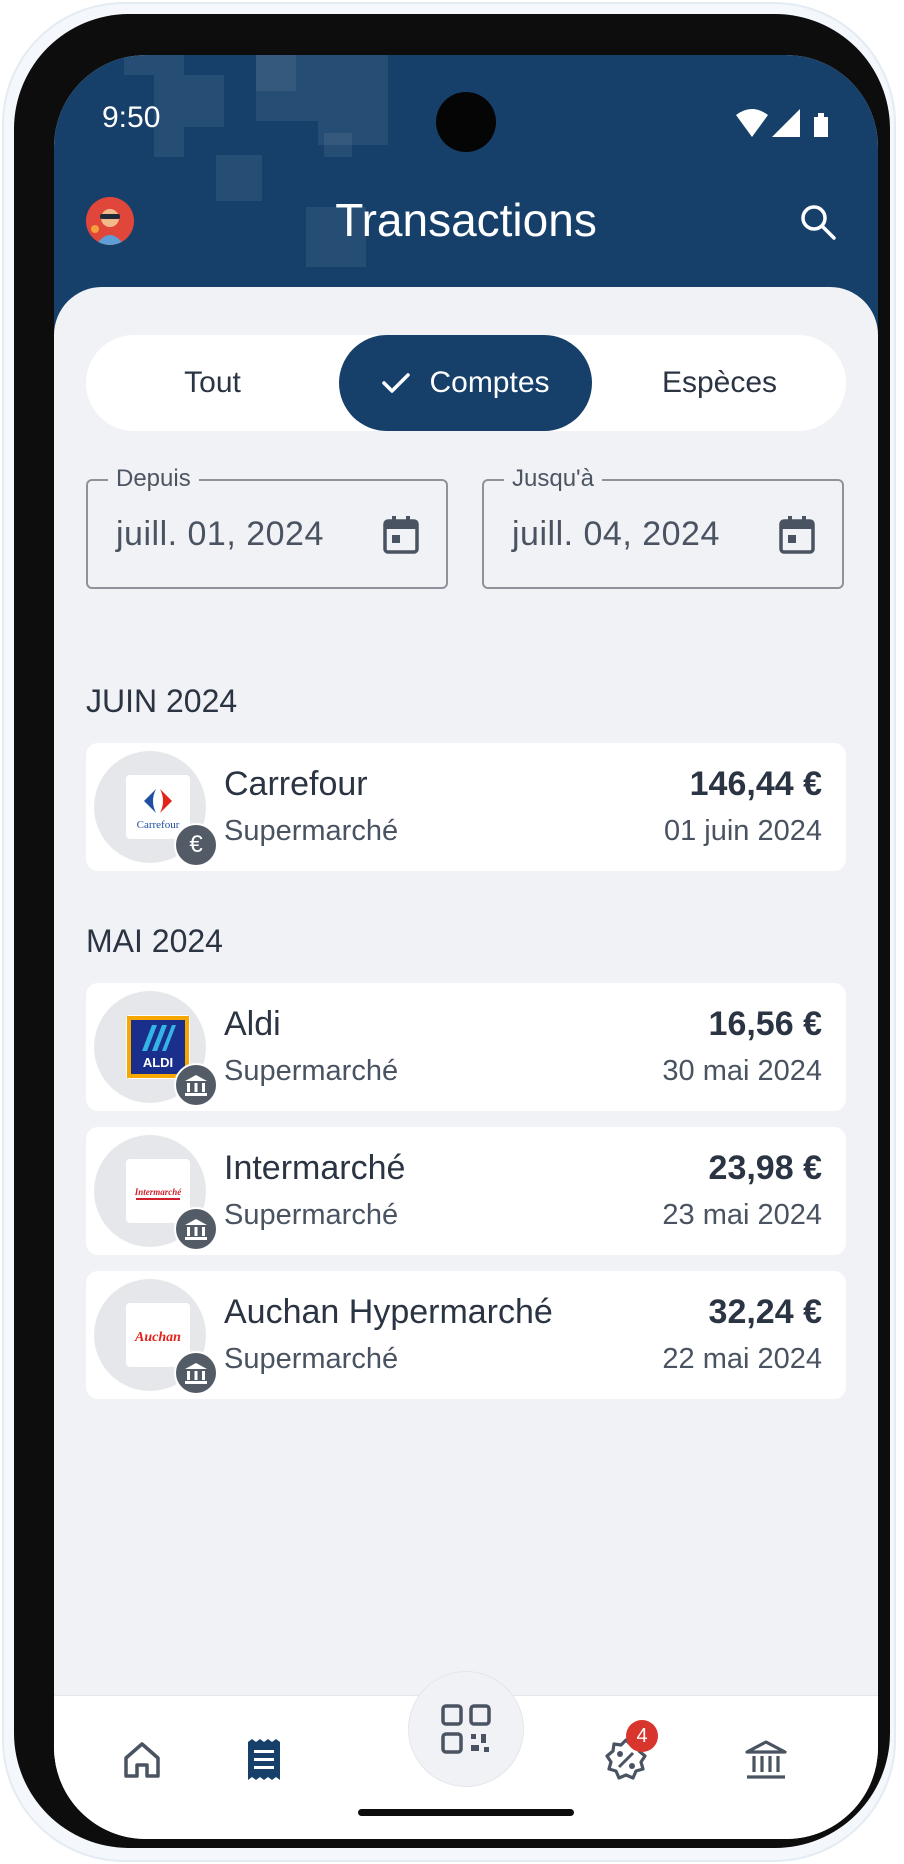 This screenshot has height=1864, width=904. What do you see at coordinates (752, 123) in the screenshot?
I see `wifi-icon` at bounding box center [752, 123].